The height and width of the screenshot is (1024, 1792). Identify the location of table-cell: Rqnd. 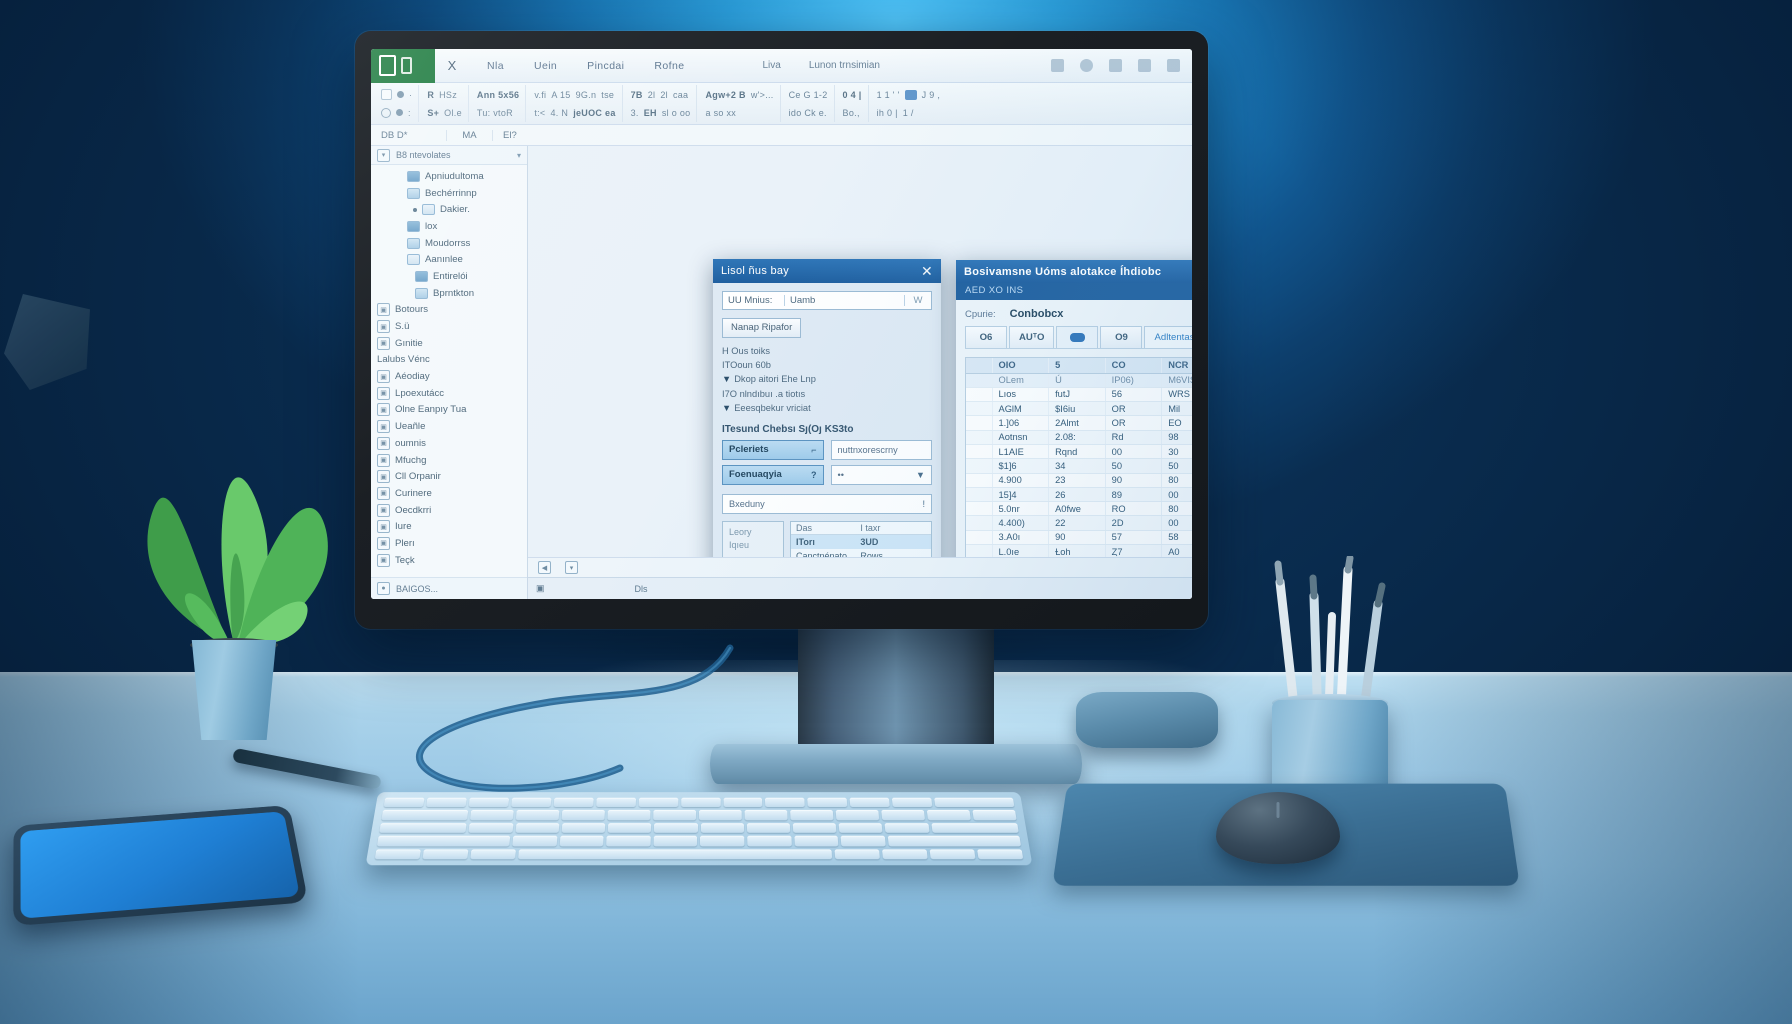
(1077, 452).